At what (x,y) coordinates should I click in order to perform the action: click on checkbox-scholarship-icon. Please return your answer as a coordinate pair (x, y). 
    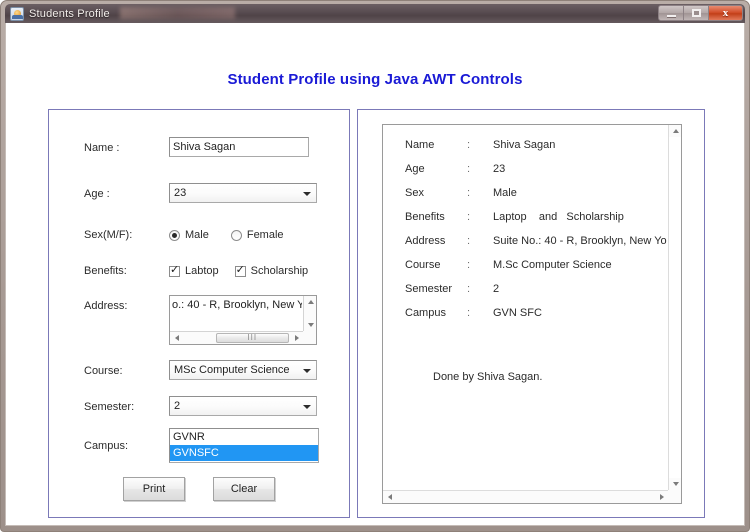
    Looking at the image, I should click on (240, 270).